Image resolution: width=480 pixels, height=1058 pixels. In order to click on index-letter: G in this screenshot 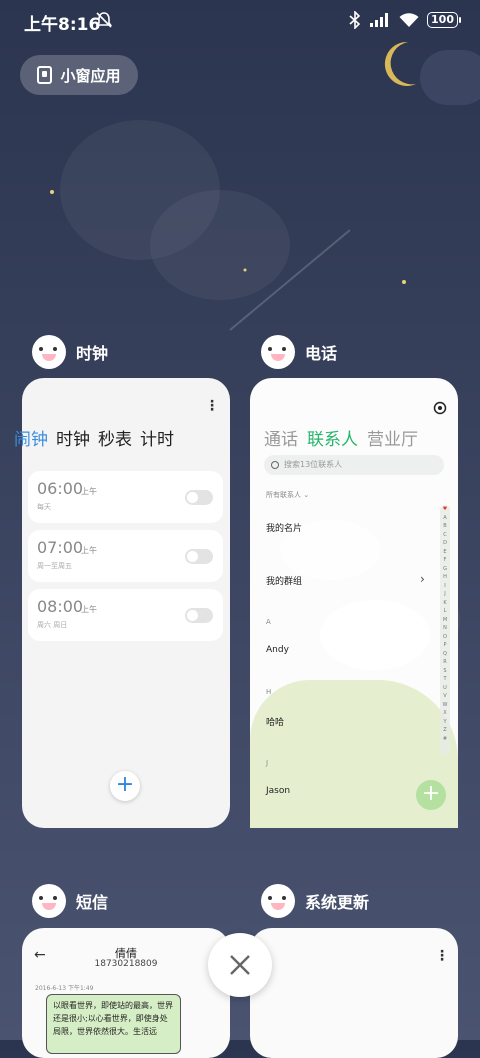, I will do `click(445, 569)`.